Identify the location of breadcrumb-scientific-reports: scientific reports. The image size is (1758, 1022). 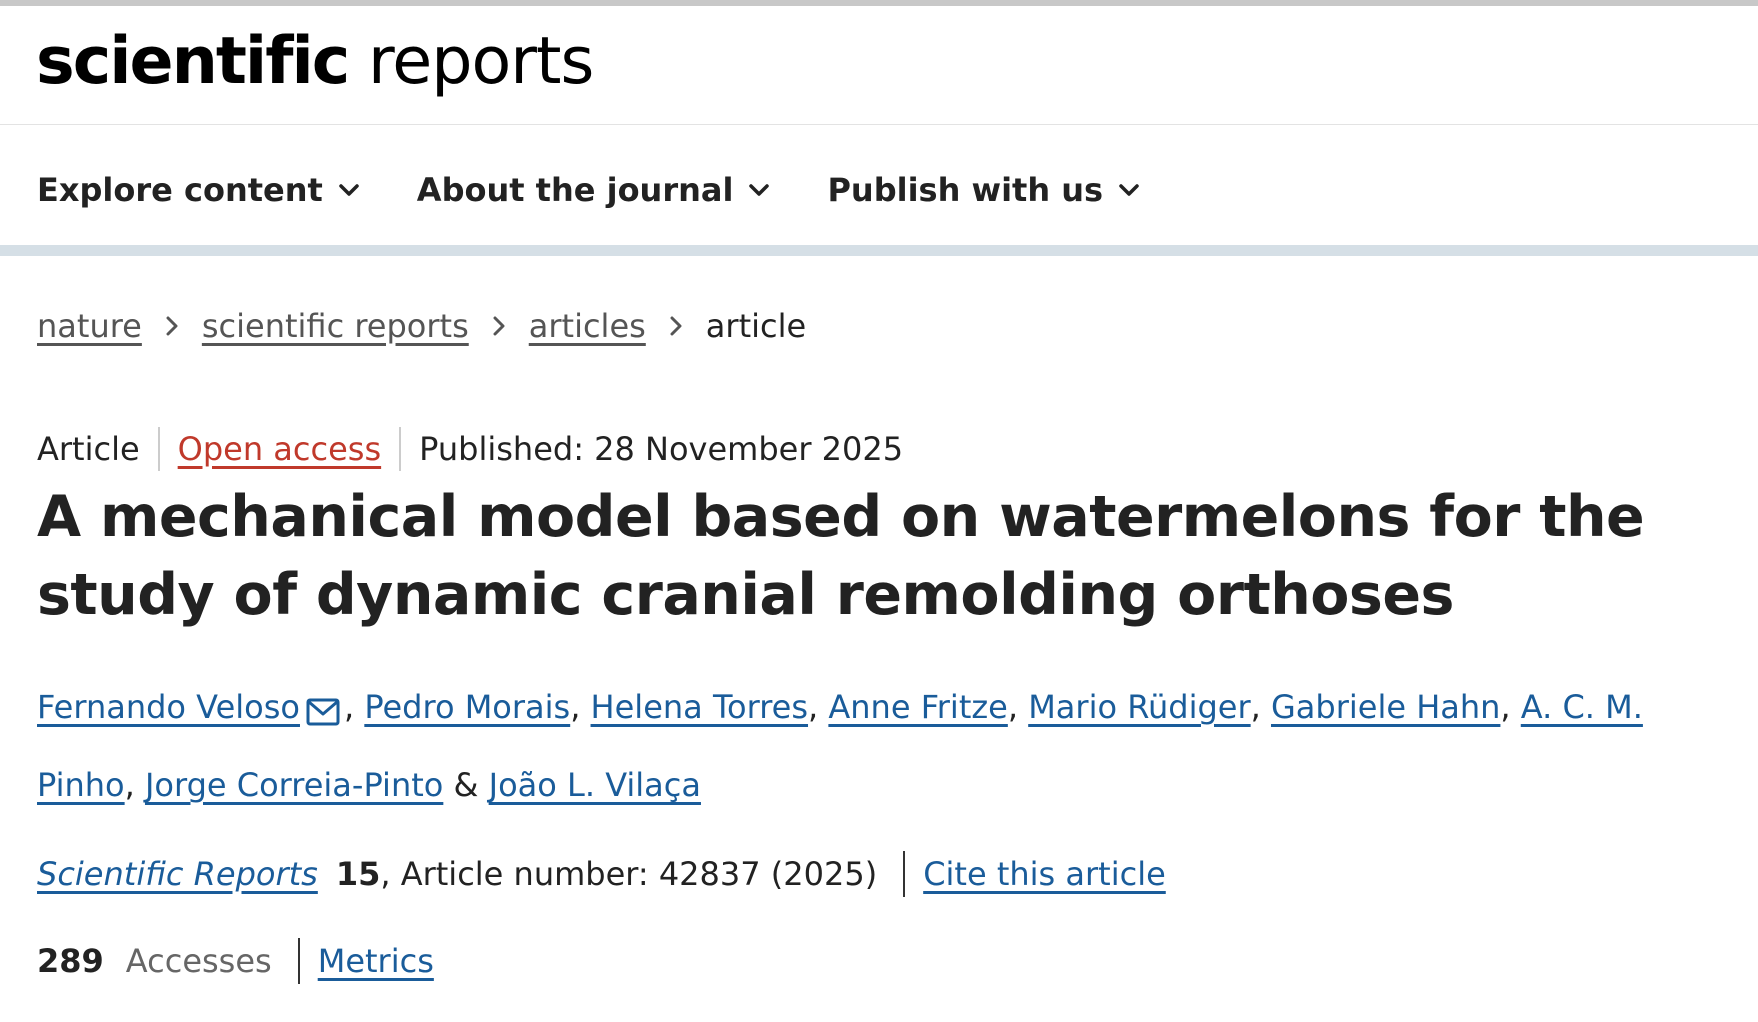
(335, 326).